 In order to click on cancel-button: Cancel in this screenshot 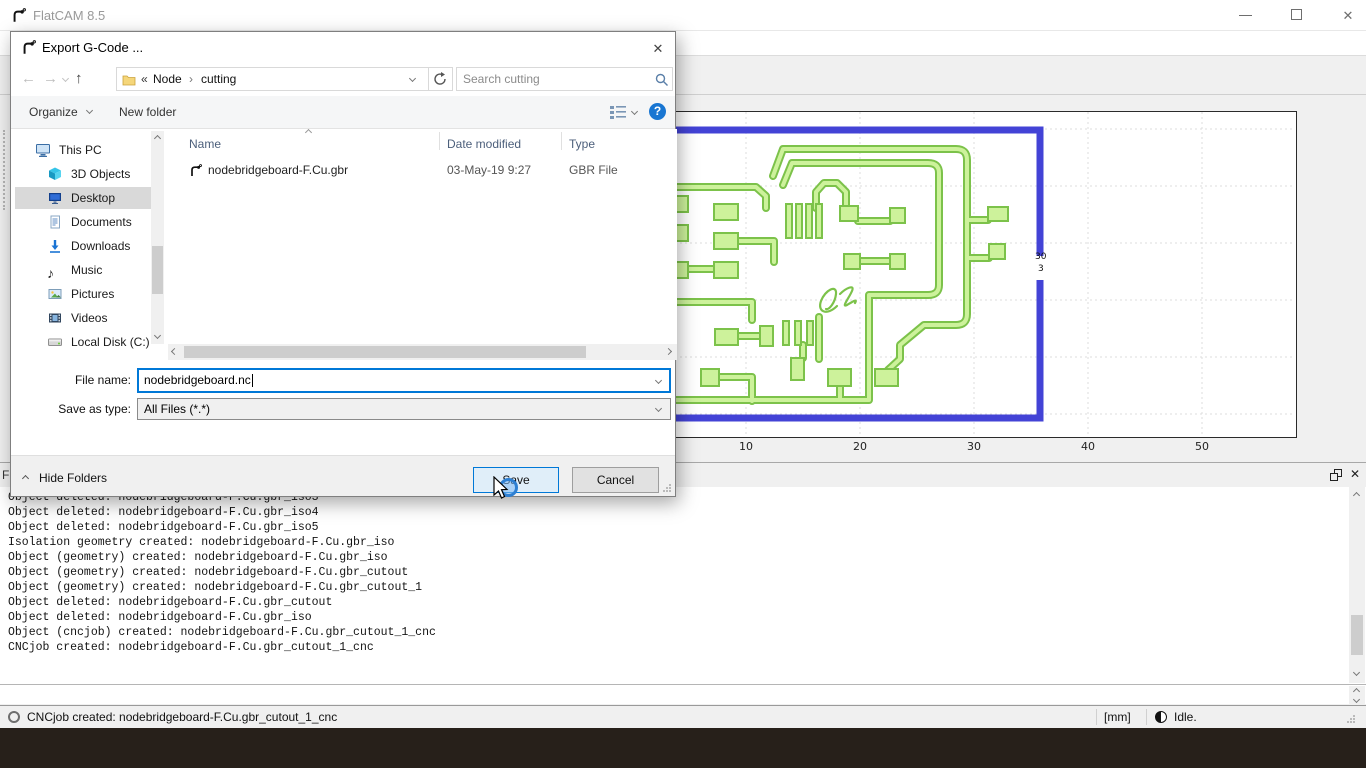, I will do `click(615, 480)`.